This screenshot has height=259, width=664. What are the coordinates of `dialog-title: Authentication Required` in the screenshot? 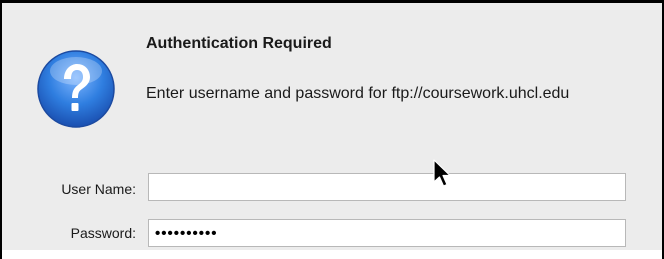 It's located at (239, 43).